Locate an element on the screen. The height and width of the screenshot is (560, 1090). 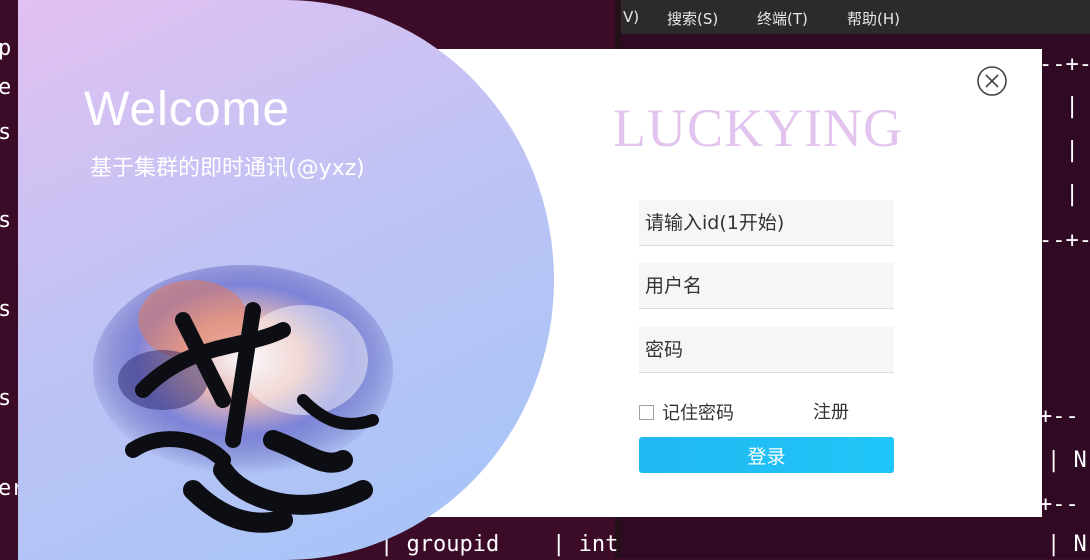
register-link: 注册 is located at coordinates (831, 411).